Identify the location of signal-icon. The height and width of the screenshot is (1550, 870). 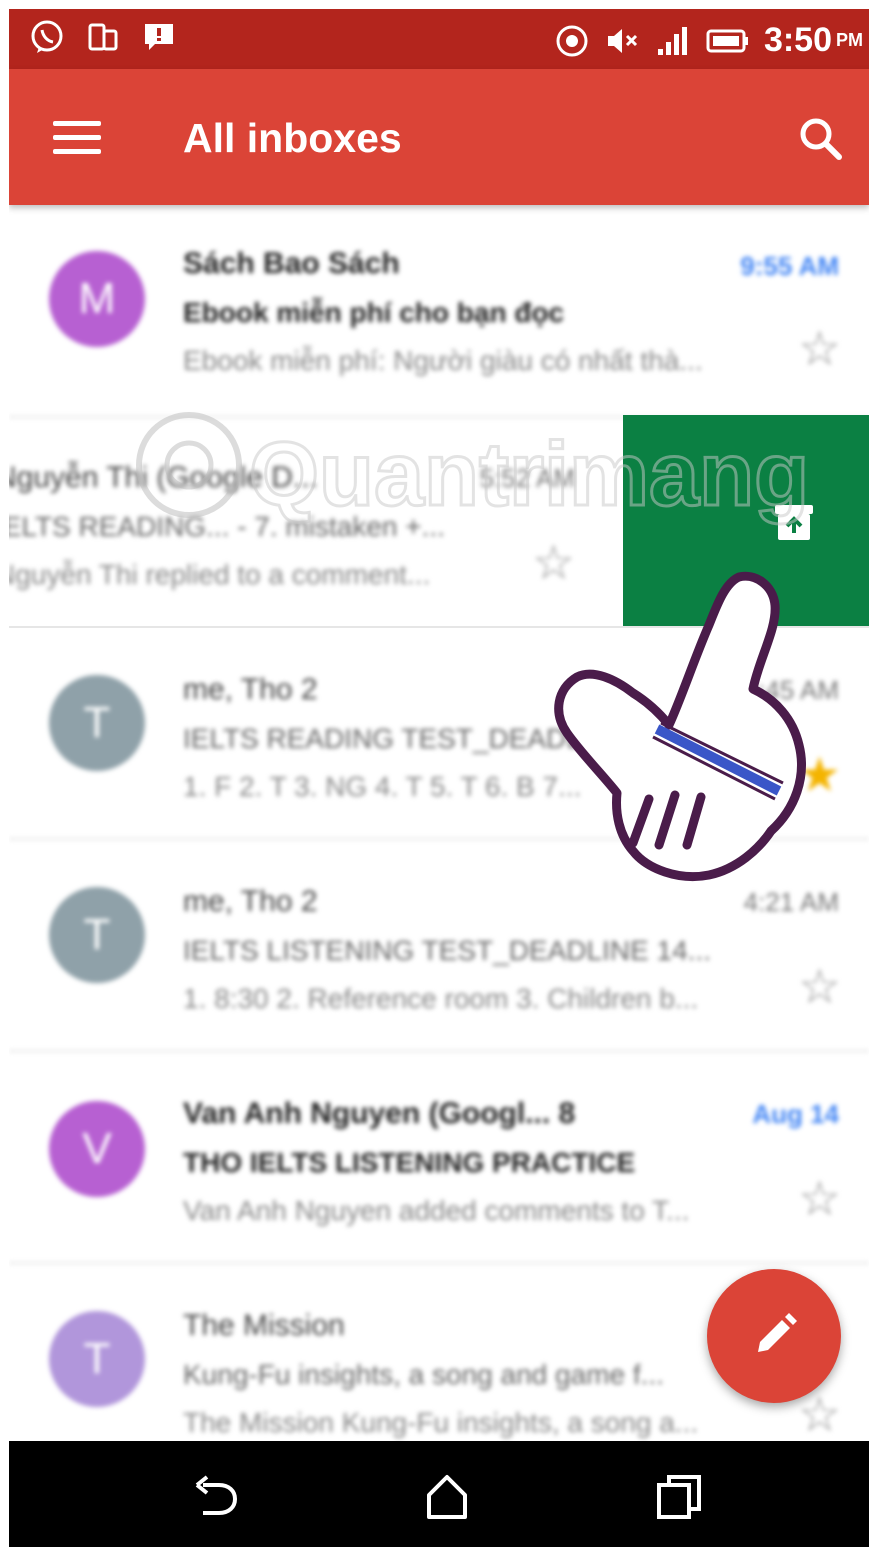
(672, 40).